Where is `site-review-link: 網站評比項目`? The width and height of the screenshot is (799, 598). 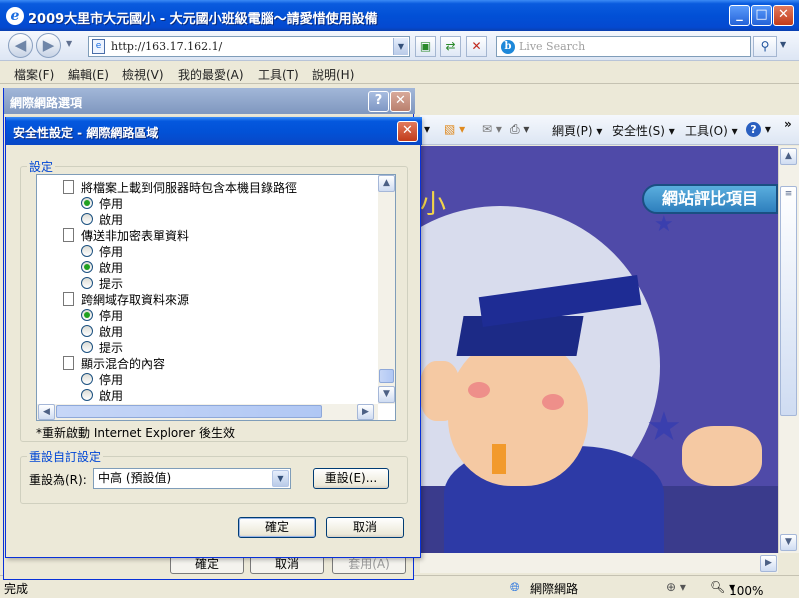
site-review-link: 網站評比項目 is located at coordinates (710, 199).